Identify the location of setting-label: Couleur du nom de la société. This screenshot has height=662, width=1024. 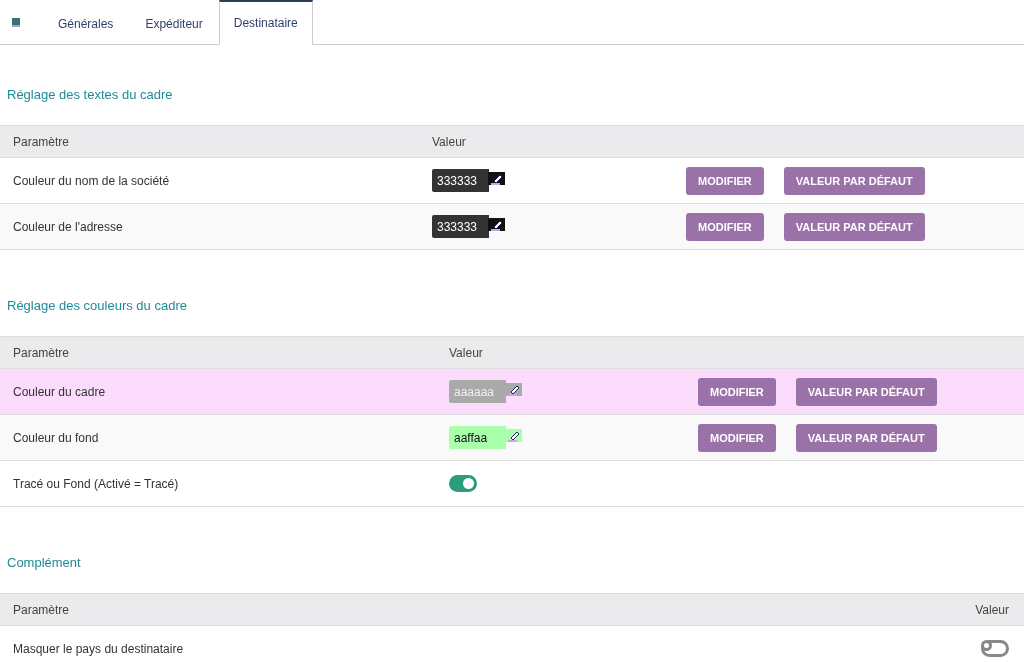
(92, 180).